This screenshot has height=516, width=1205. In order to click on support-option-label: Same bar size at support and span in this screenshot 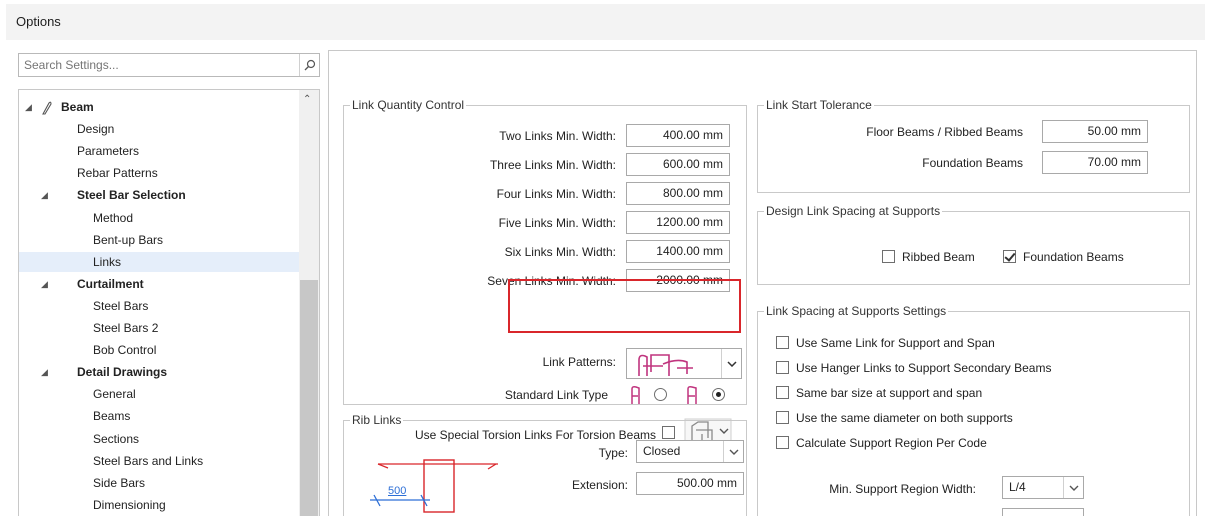, I will do `click(889, 393)`.